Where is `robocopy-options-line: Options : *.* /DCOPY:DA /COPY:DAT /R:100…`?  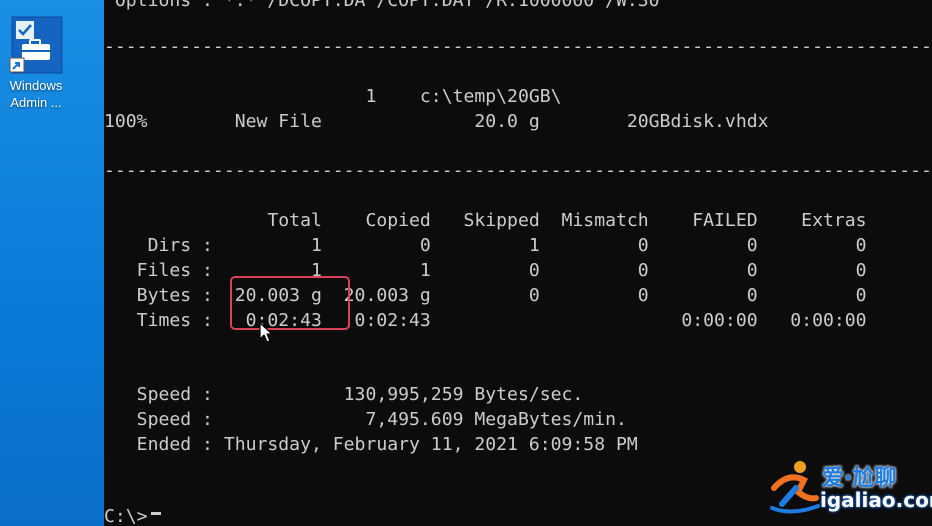 robocopy-options-line: Options : *.* /DCOPY:DA /COPY:DAT /R:100… is located at coordinates (382, 5).